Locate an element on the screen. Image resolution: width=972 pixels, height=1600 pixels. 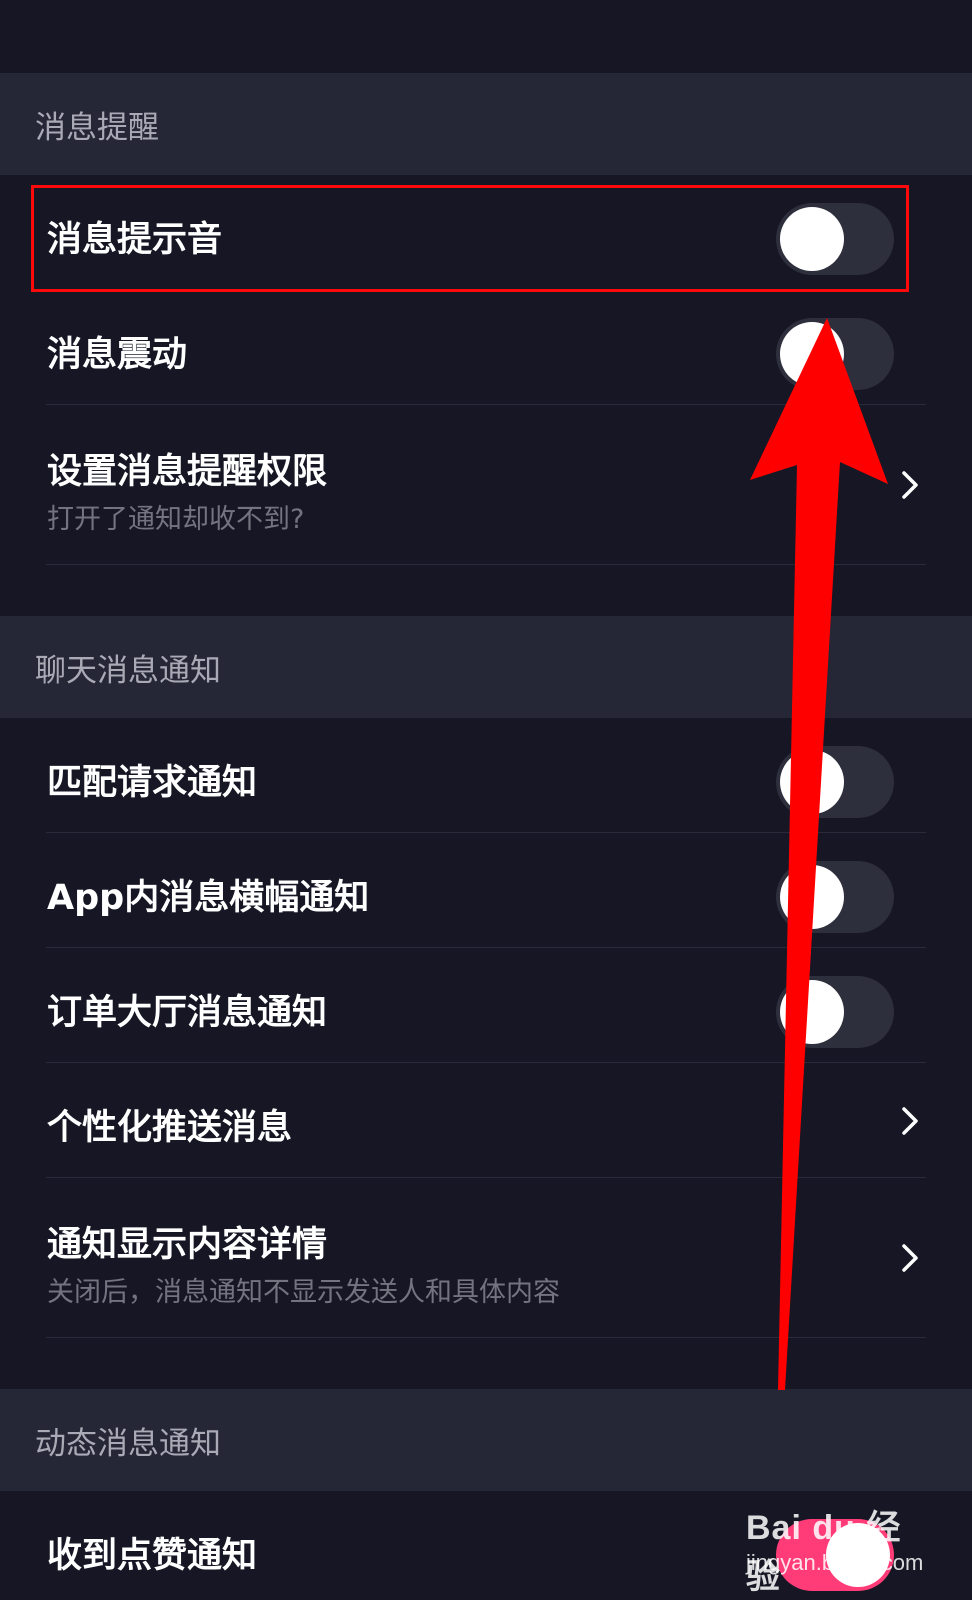
like-notification-toggle is located at coordinates (835, 1555).